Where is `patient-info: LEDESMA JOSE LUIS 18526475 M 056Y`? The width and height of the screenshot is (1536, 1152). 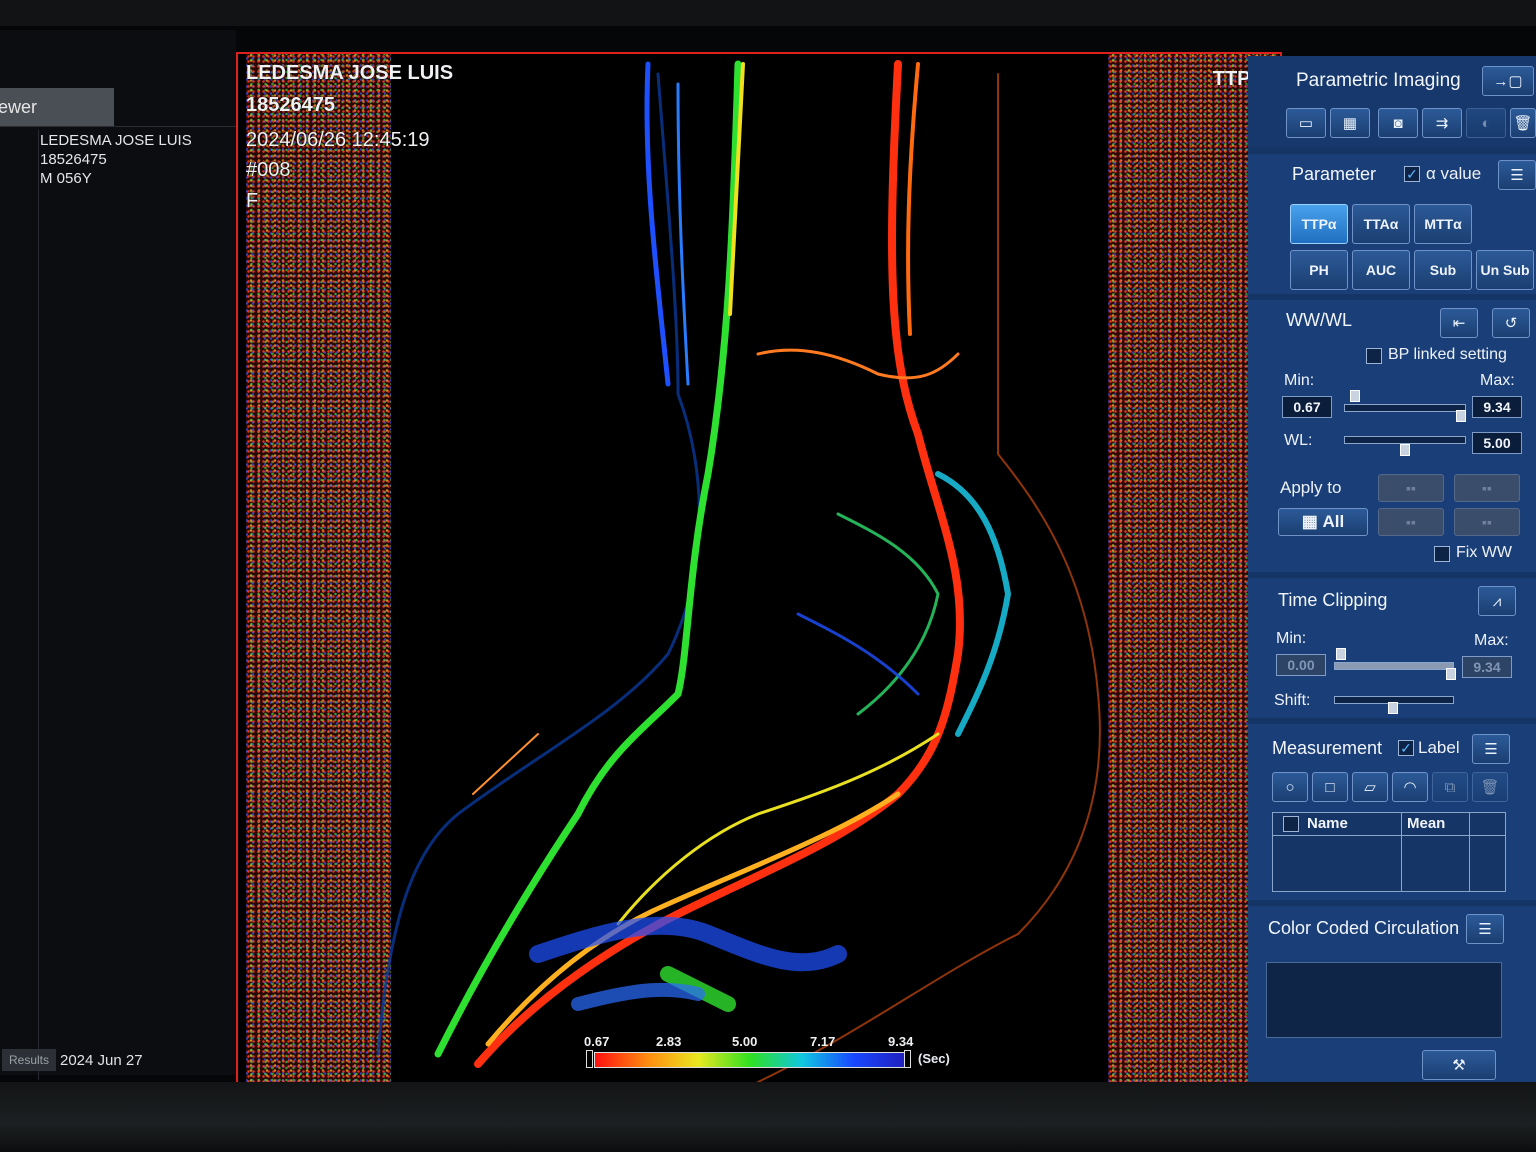
patient-info: LEDESMA JOSE LUIS 18526475 M 056Y is located at coordinates (116, 159).